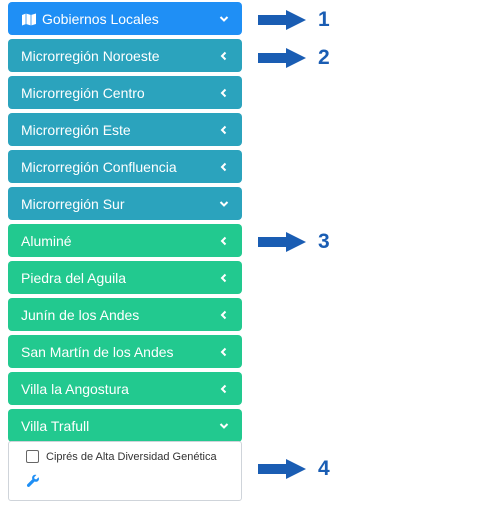  Describe the element at coordinates (83, 92) in the screenshot. I see `menu-item-label: Microrregión Centro` at that location.